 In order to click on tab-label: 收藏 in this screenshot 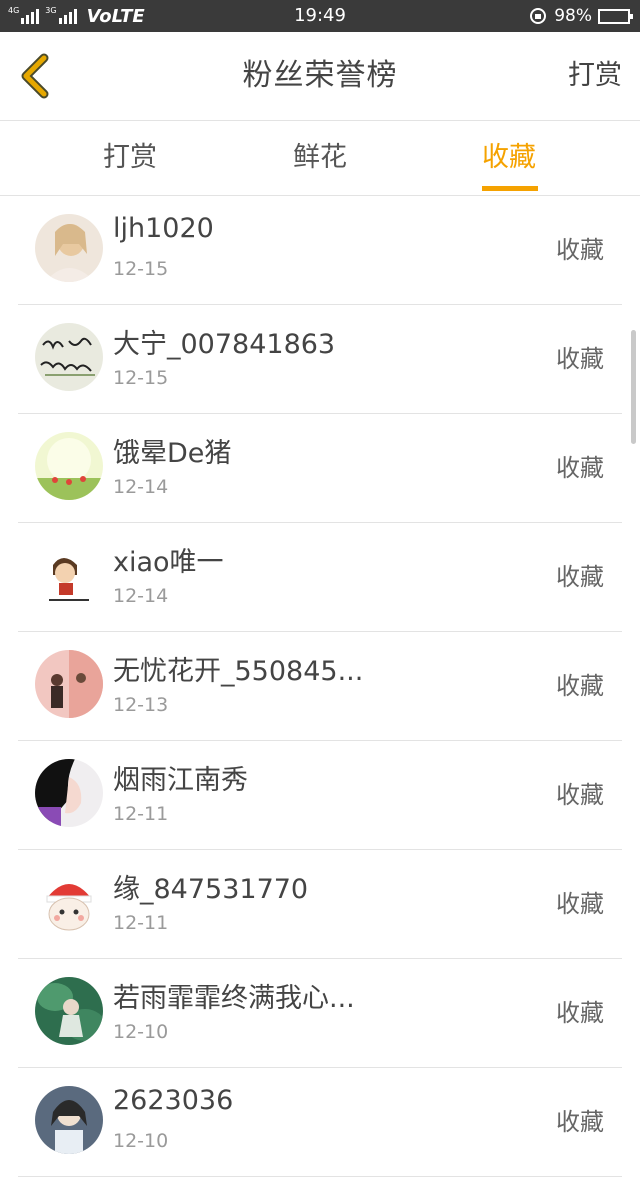, I will do `click(509, 157)`.